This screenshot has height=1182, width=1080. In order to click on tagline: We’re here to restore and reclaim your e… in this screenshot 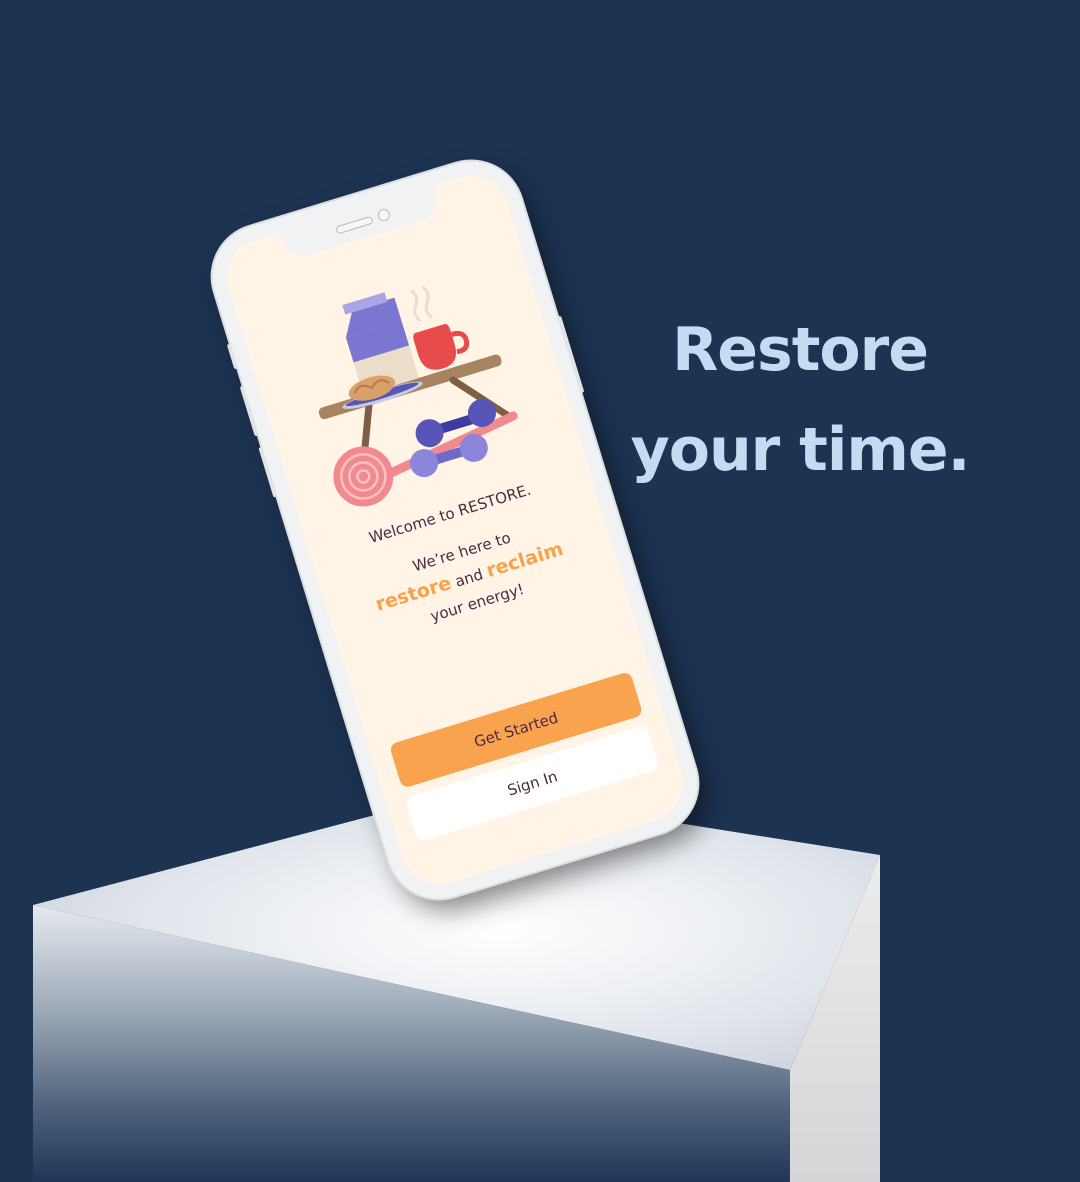, I will do `click(469, 577)`.